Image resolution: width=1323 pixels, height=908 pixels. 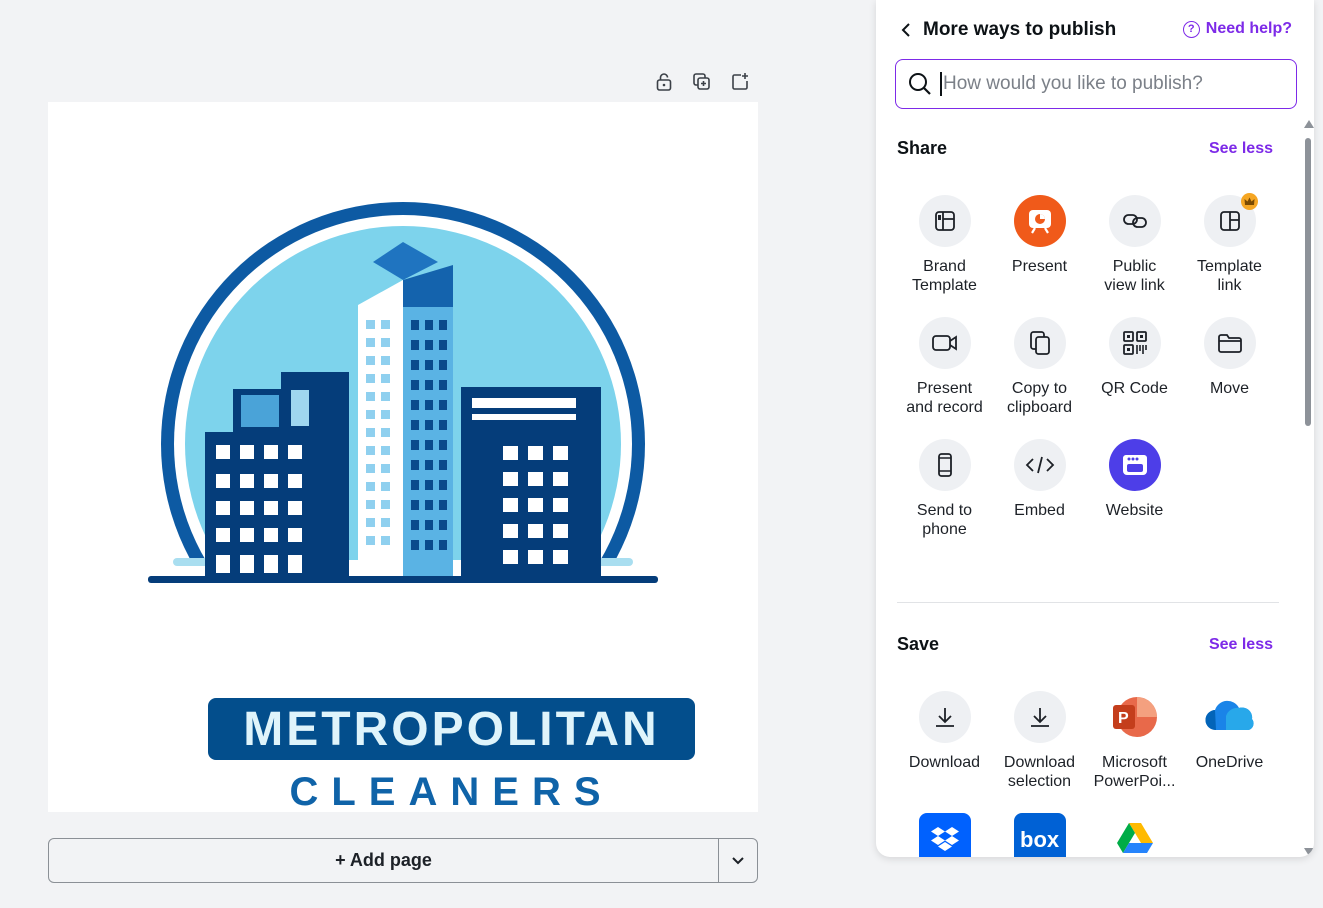 I want to click on need-help-link: ? Need help?, so click(x=1237, y=29).